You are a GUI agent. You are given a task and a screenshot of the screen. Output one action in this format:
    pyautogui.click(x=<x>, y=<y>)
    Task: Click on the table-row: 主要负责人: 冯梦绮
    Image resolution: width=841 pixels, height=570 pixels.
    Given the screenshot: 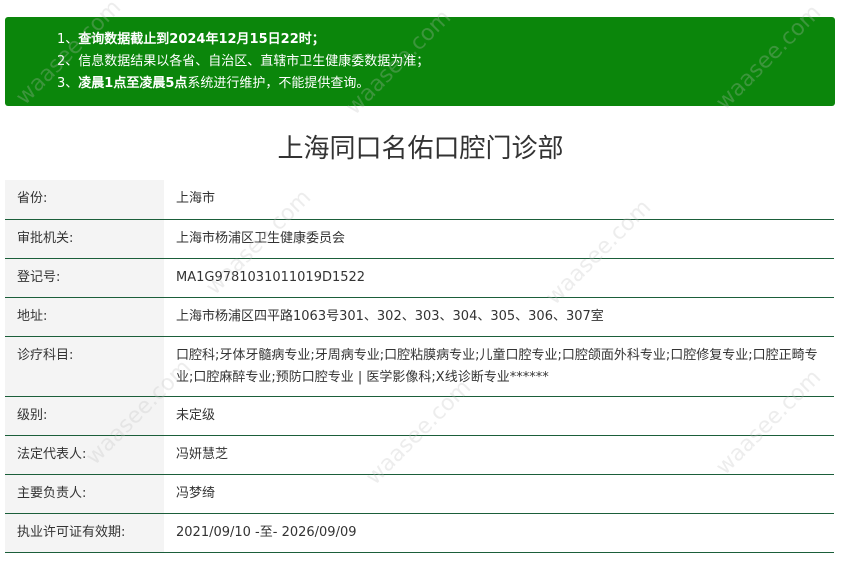 What is the action you would take?
    pyautogui.click(x=419, y=494)
    